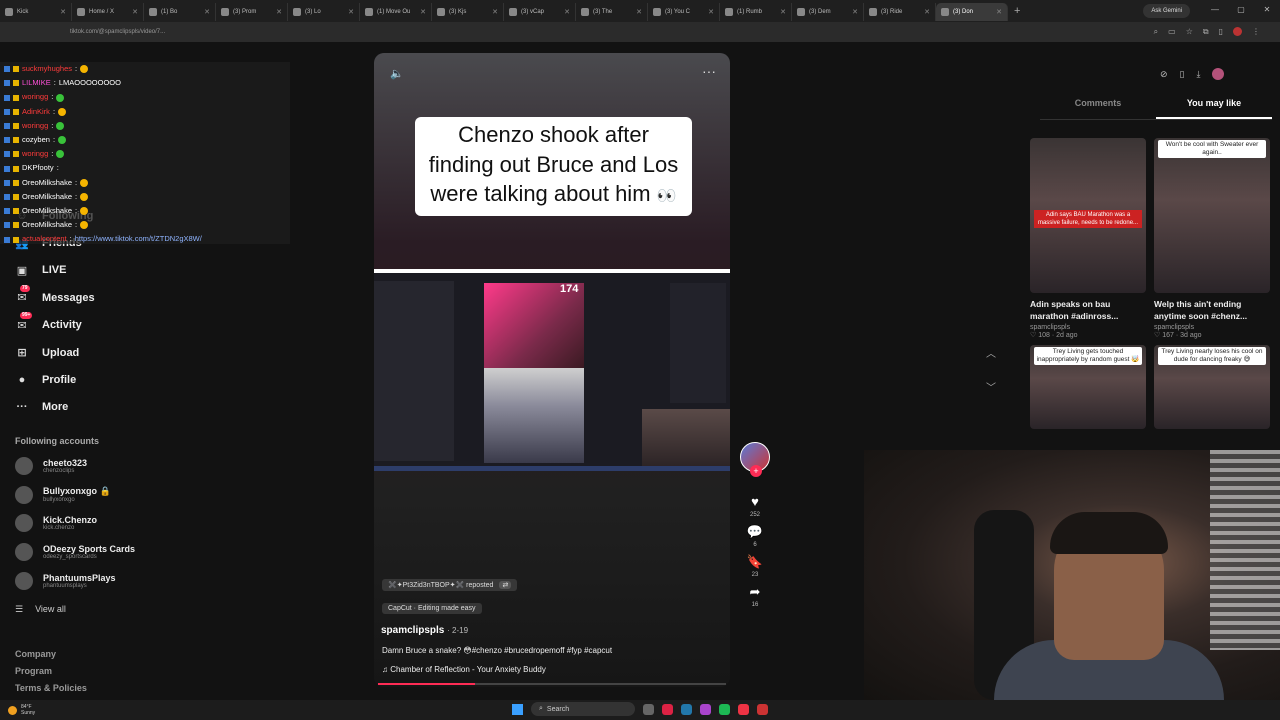 The image size is (1280, 720). I want to click on like-button: ♥ 252, so click(755, 506).